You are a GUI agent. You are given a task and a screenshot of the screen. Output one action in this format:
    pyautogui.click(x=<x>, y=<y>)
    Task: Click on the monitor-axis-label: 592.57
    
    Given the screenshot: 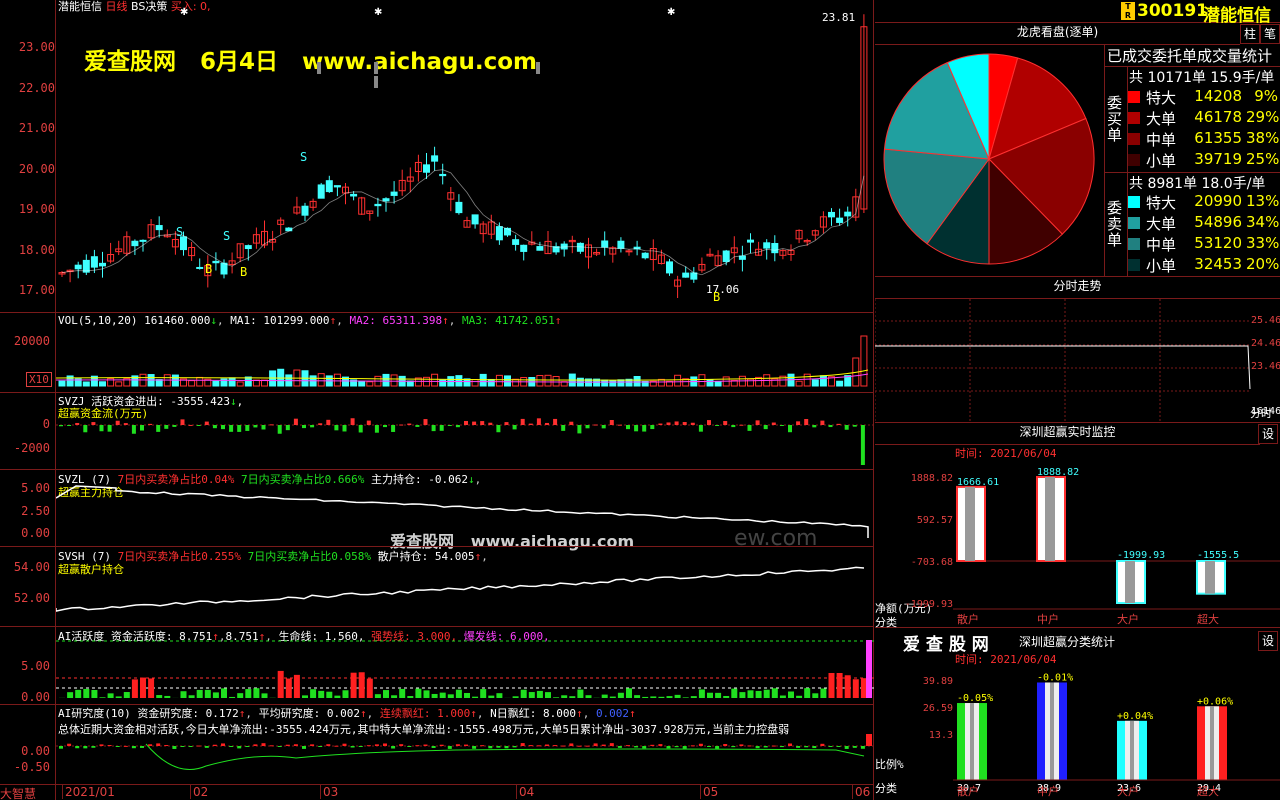 What is the action you would take?
    pyautogui.click(x=935, y=520)
    